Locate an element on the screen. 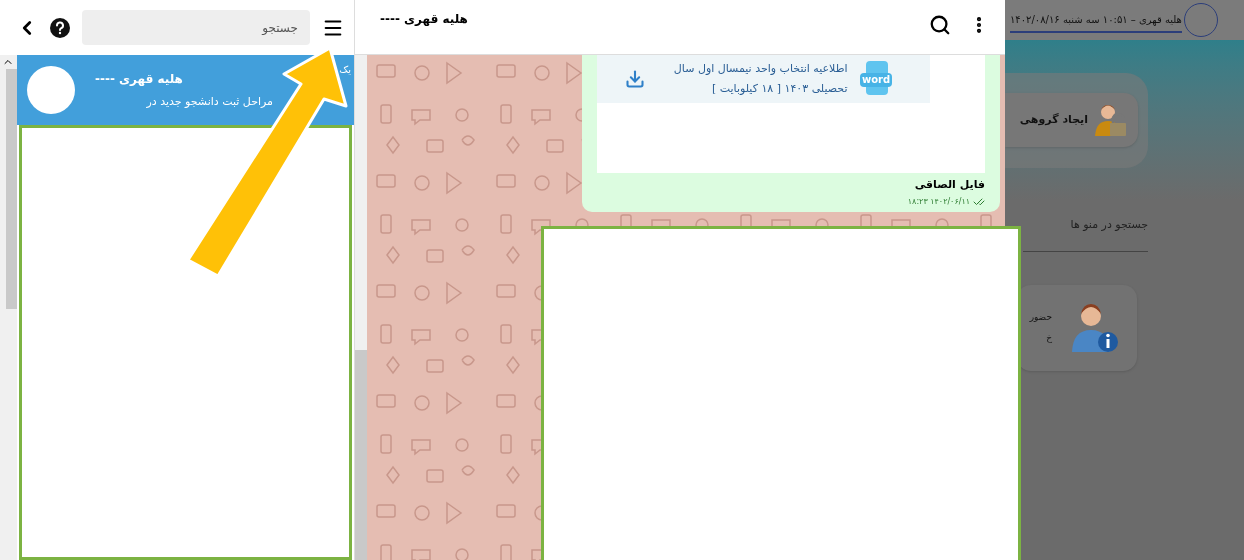  download-icon is located at coordinates (635, 79).